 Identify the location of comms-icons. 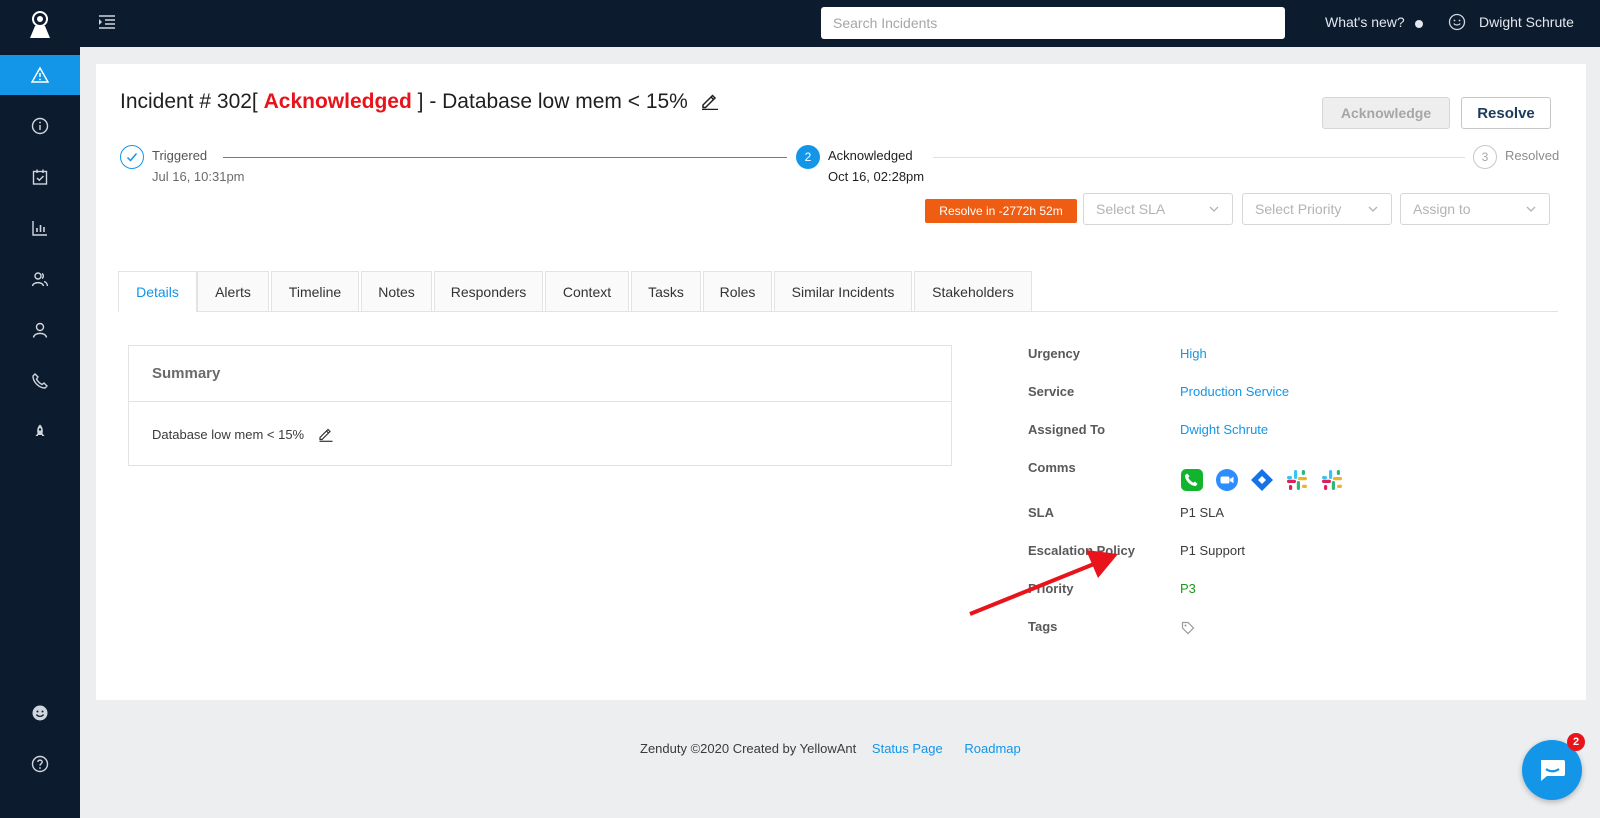
(1262, 480).